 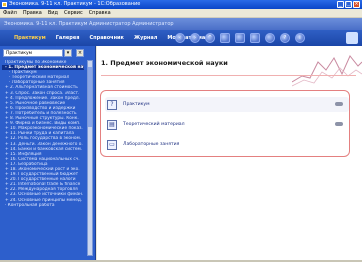 What do you see at coordinates (327, 71) in the screenshot?
I see `decorative-graph-icon` at bounding box center [327, 71].